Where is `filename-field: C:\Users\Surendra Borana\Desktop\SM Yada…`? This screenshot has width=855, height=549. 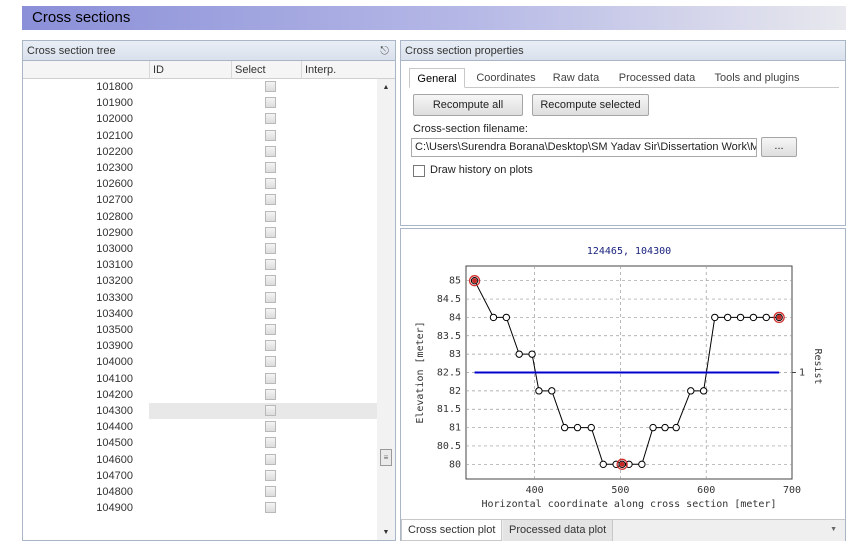
filename-field: C:\Users\Surendra Borana\Desktop\SM Yada… is located at coordinates (584, 147).